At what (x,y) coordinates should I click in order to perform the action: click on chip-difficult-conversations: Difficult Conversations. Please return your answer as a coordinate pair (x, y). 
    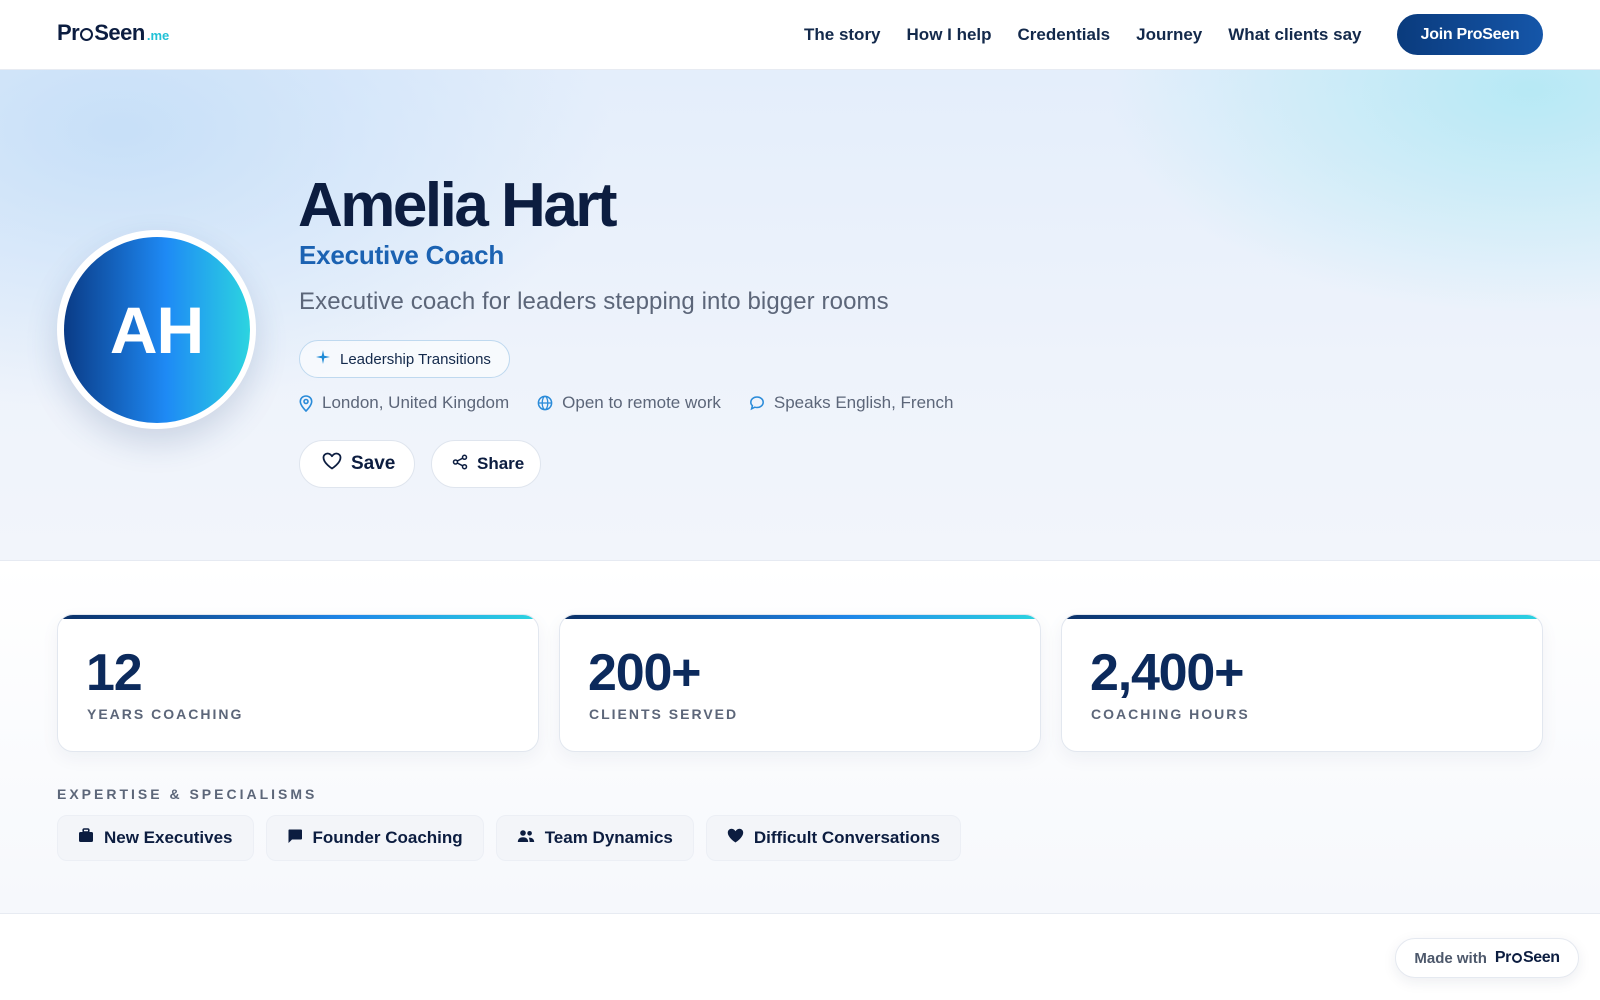
    Looking at the image, I should click on (833, 838).